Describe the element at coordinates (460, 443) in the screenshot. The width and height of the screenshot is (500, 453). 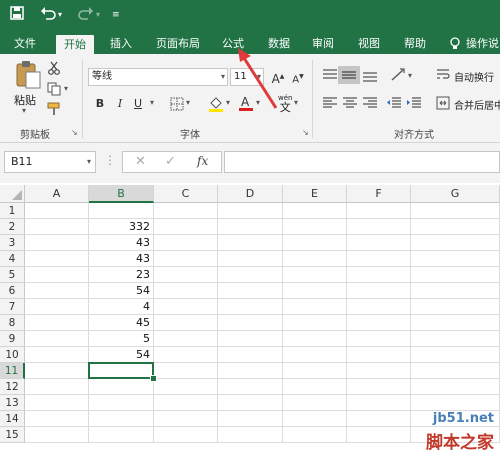
I see `watermark-name: 脚本之家` at that location.